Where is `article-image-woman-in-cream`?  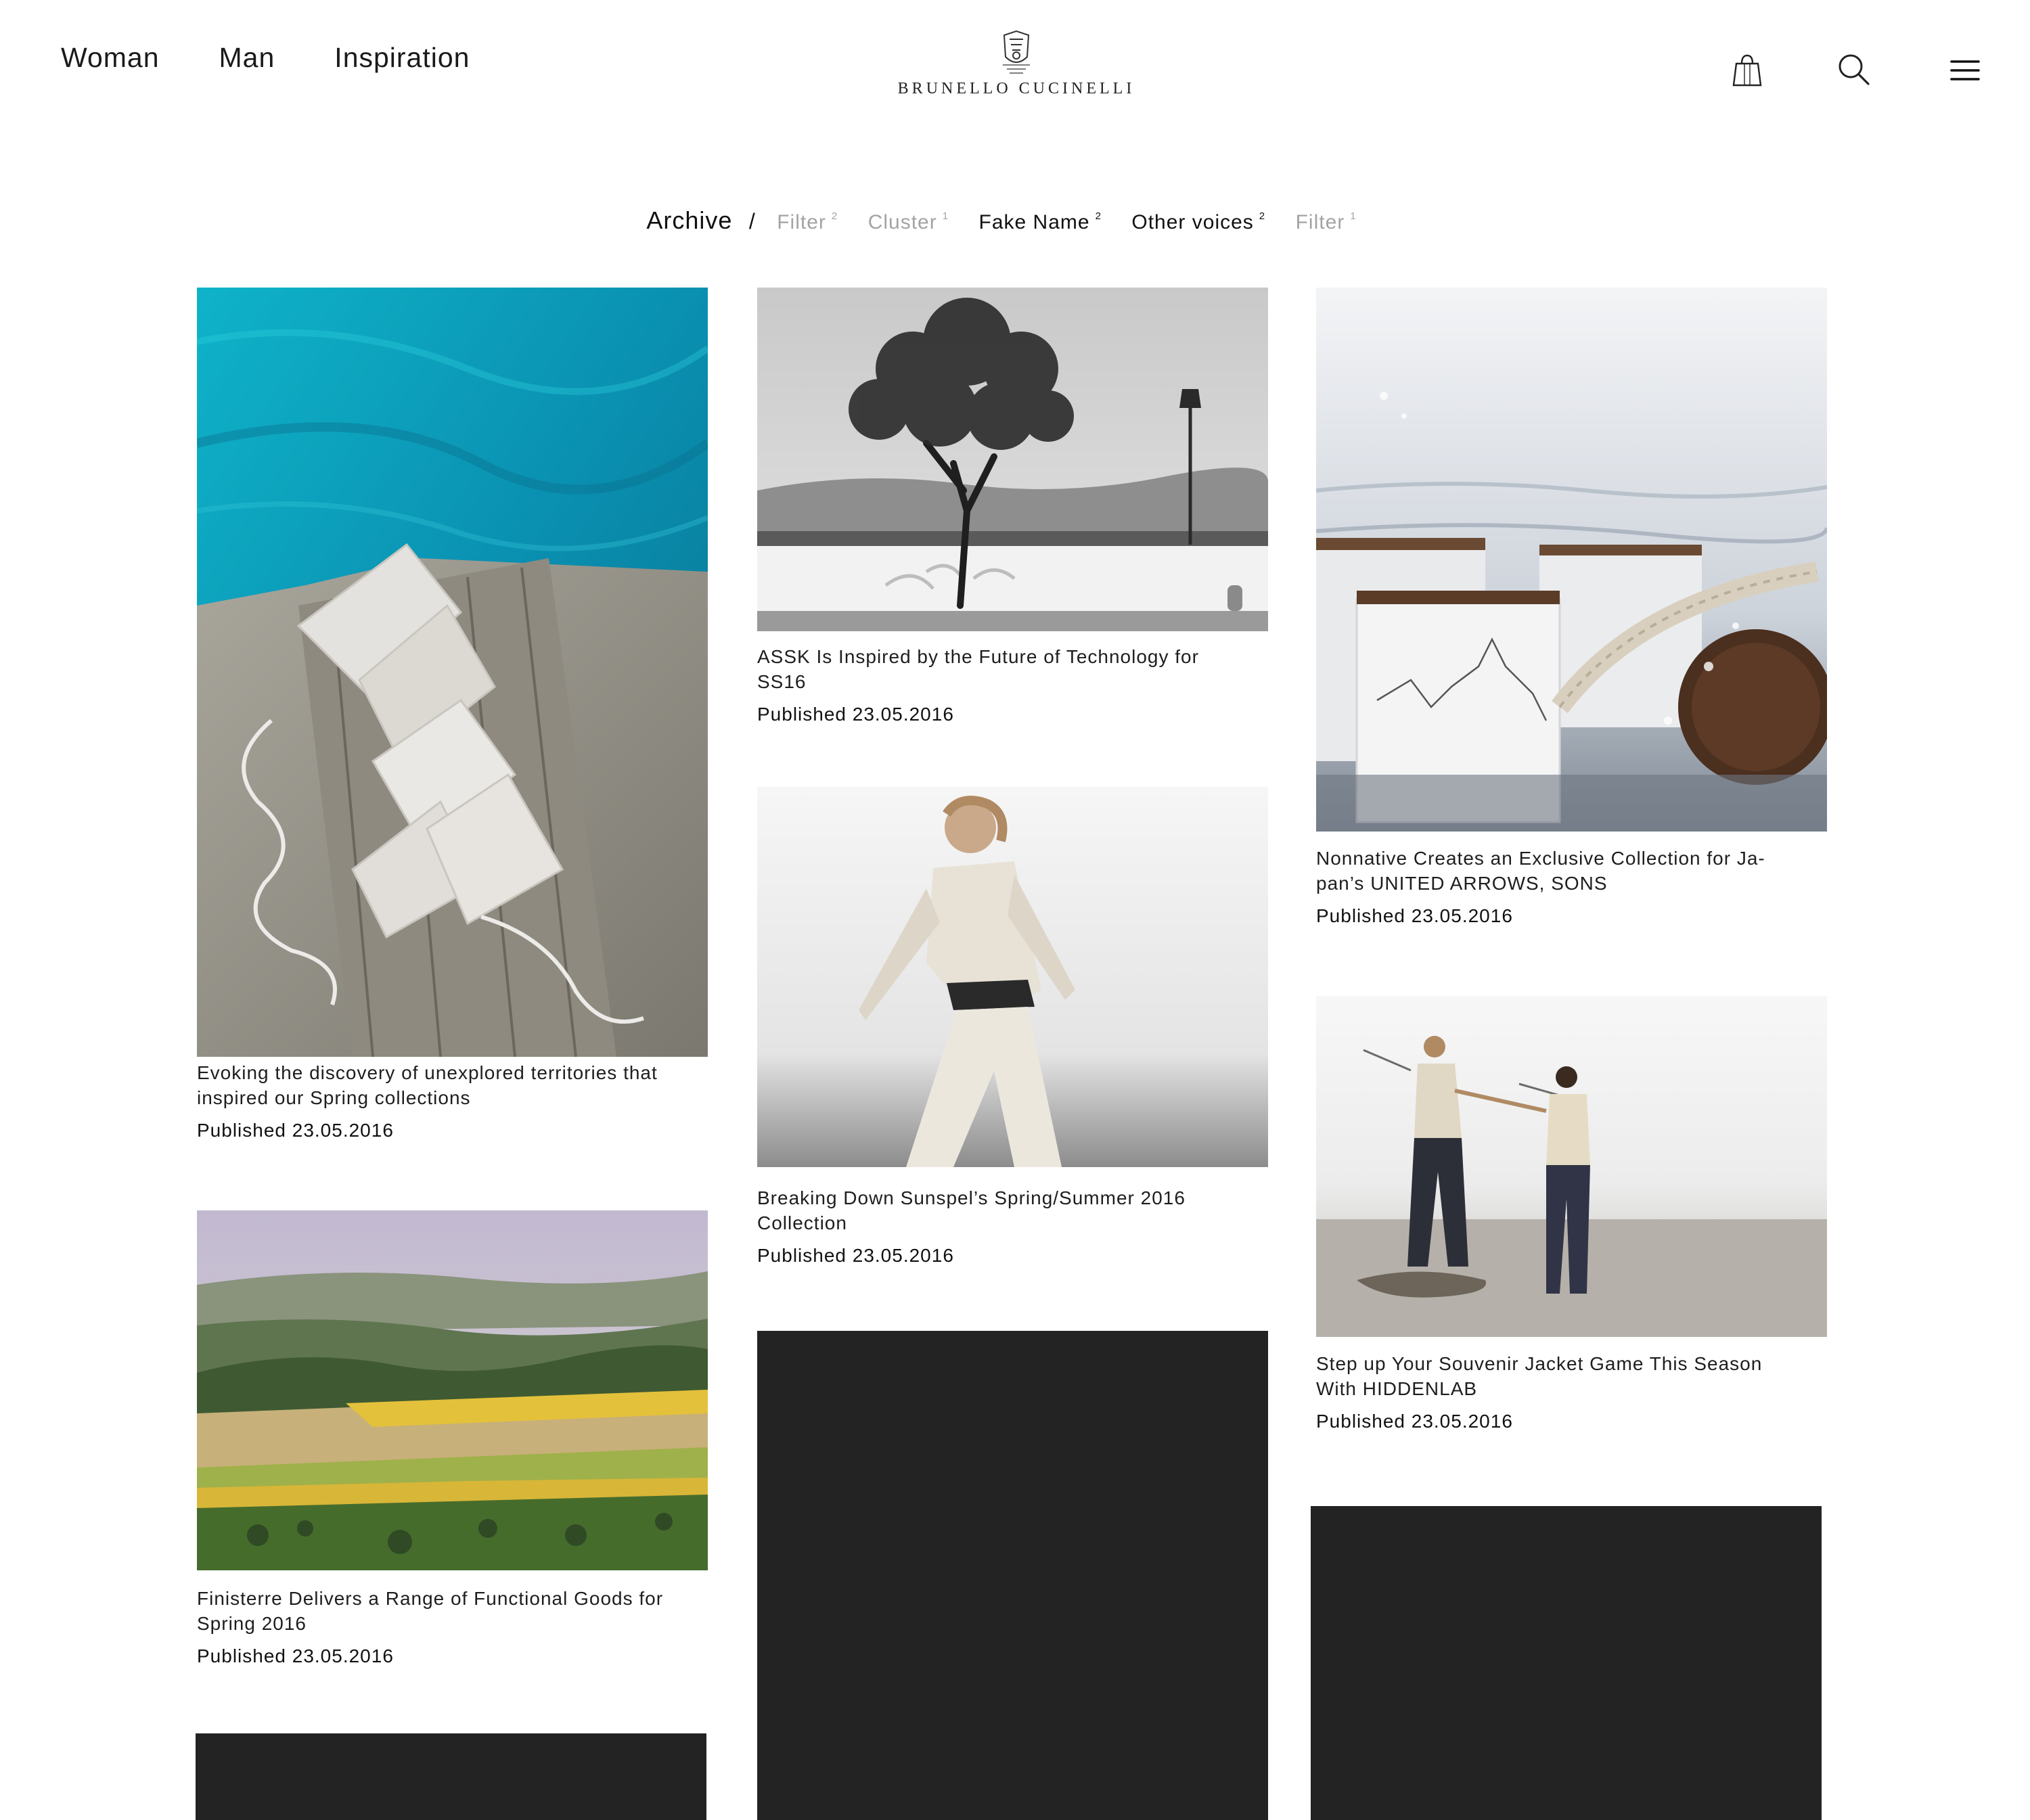 article-image-woman-in-cream is located at coordinates (1012, 977).